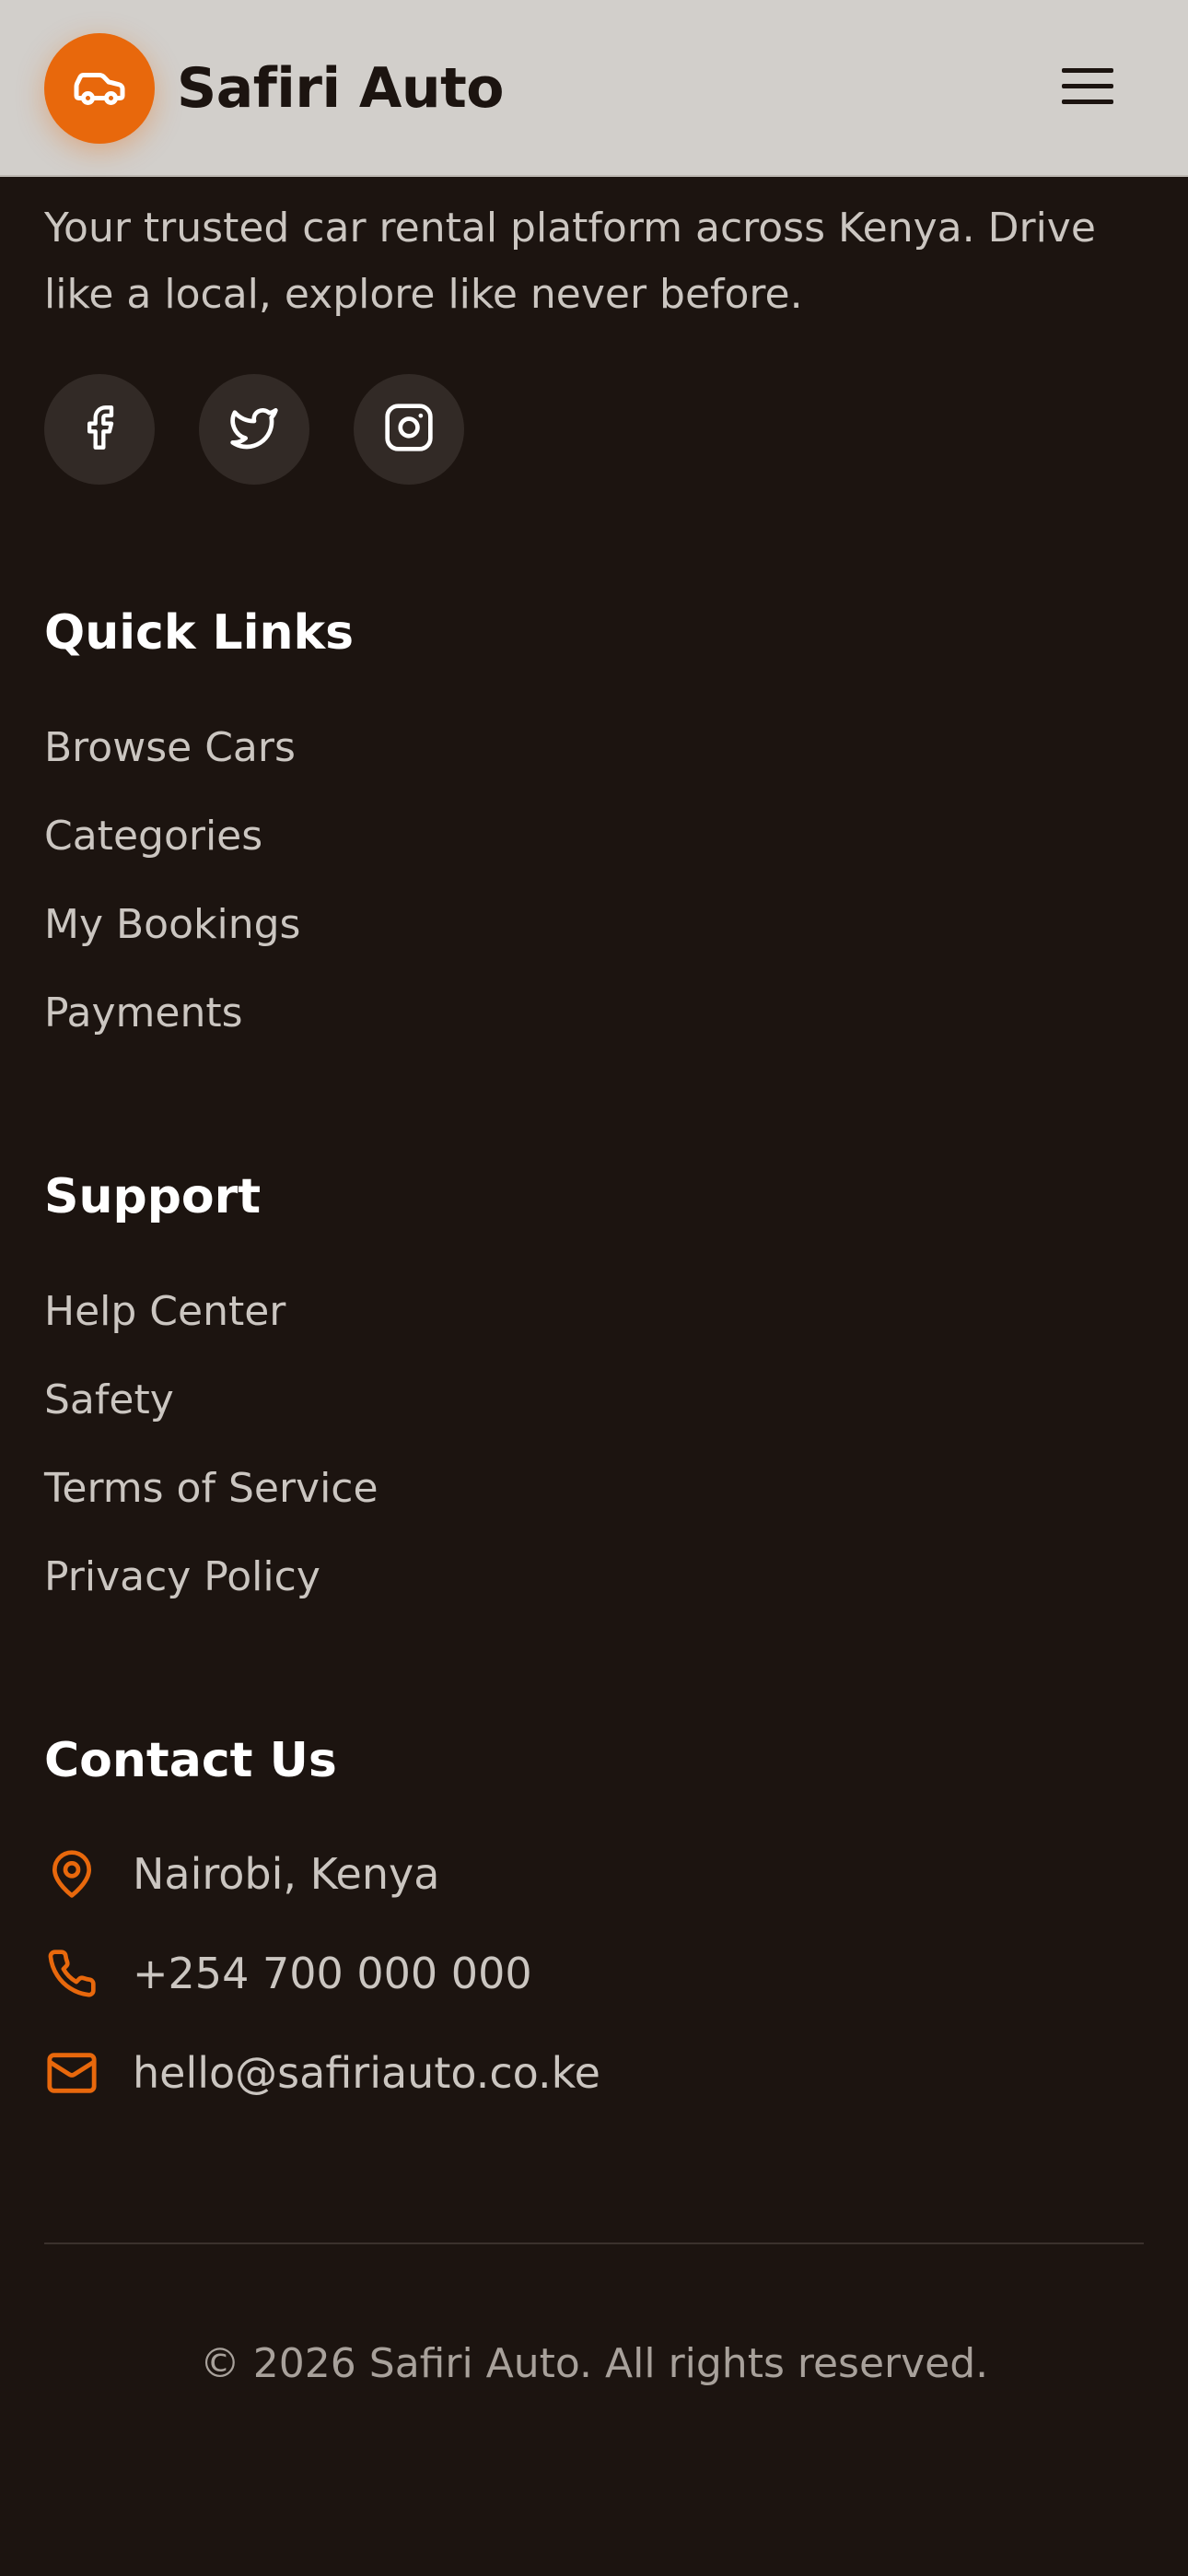  I want to click on link-browse-cars: Browse Cars, so click(170, 748).